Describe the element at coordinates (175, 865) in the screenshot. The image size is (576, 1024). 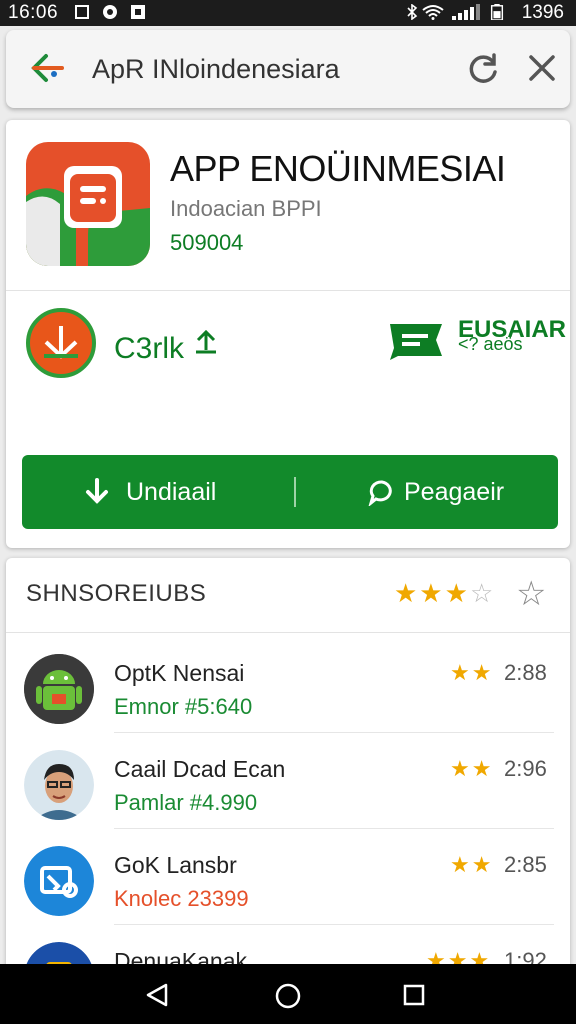
I see `review-name: GoK Lansbr` at that location.